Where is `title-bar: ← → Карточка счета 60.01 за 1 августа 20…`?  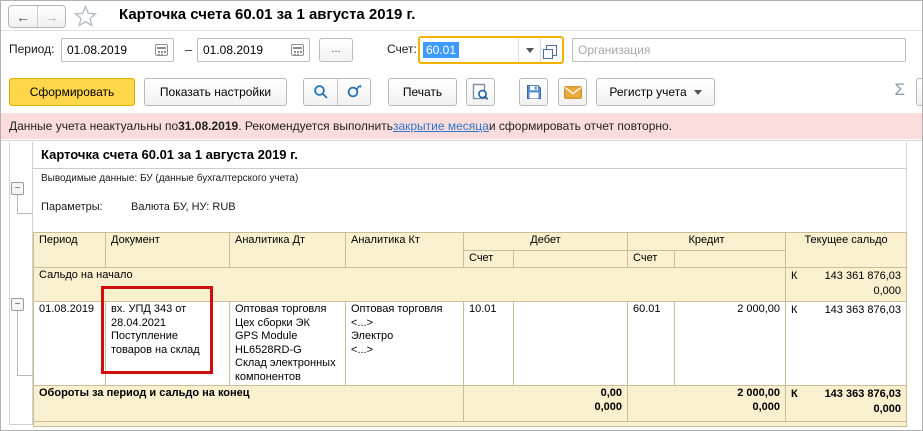
title-bar: ← → Карточка счета 60.01 за 1 августа 20… is located at coordinates (461, 16).